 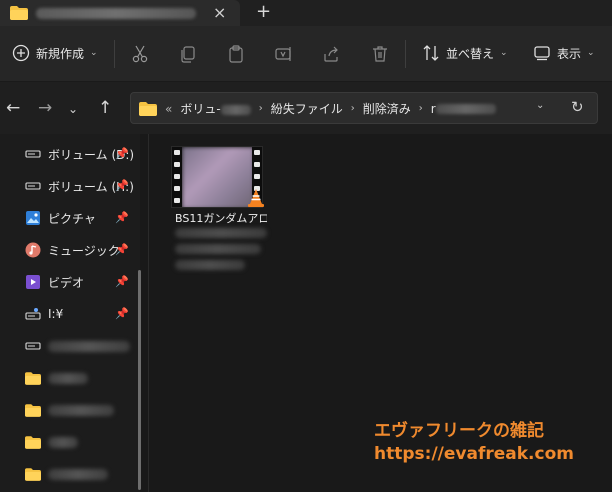 What do you see at coordinates (577, 107) in the screenshot?
I see `refresh-icon: ↻` at bounding box center [577, 107].